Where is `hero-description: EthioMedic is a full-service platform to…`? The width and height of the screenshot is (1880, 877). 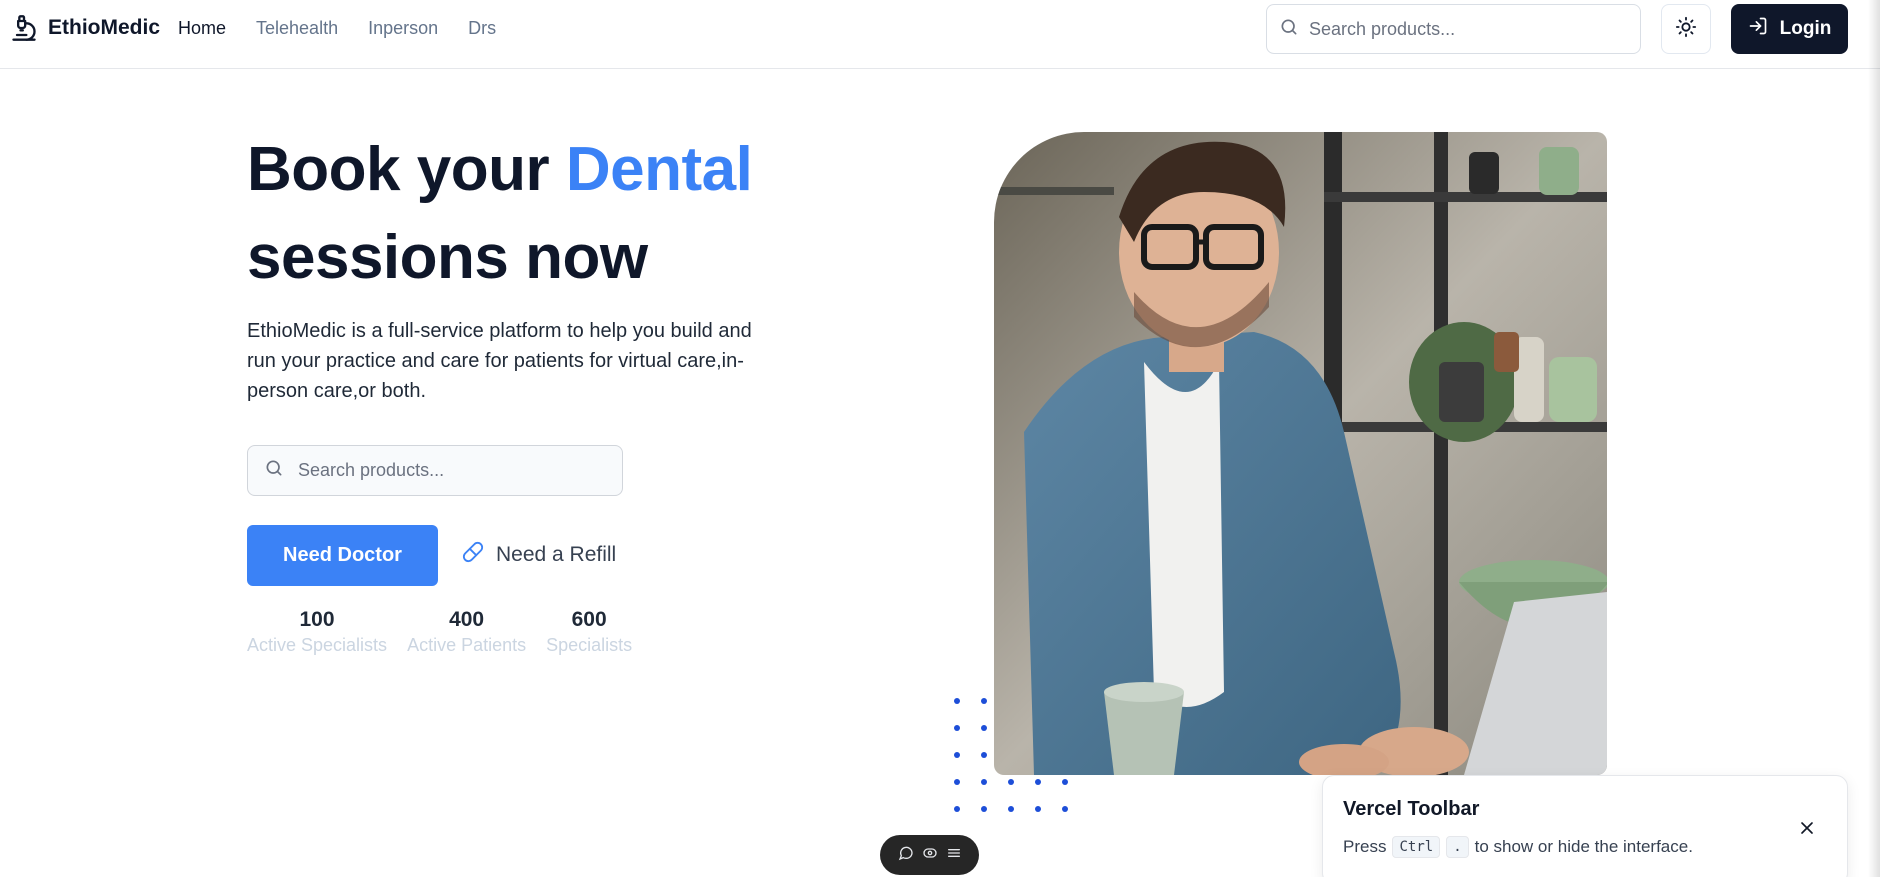
hero-description: EthioMedic is a full-service platform to… is located at coordinates (499, 361).